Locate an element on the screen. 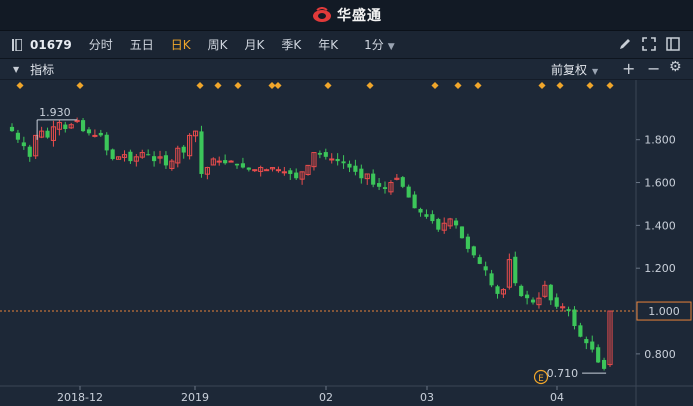 Image resolution: width=693 pixels, height=406 pixels. split-view-icon is located at coordinates (673, 44).